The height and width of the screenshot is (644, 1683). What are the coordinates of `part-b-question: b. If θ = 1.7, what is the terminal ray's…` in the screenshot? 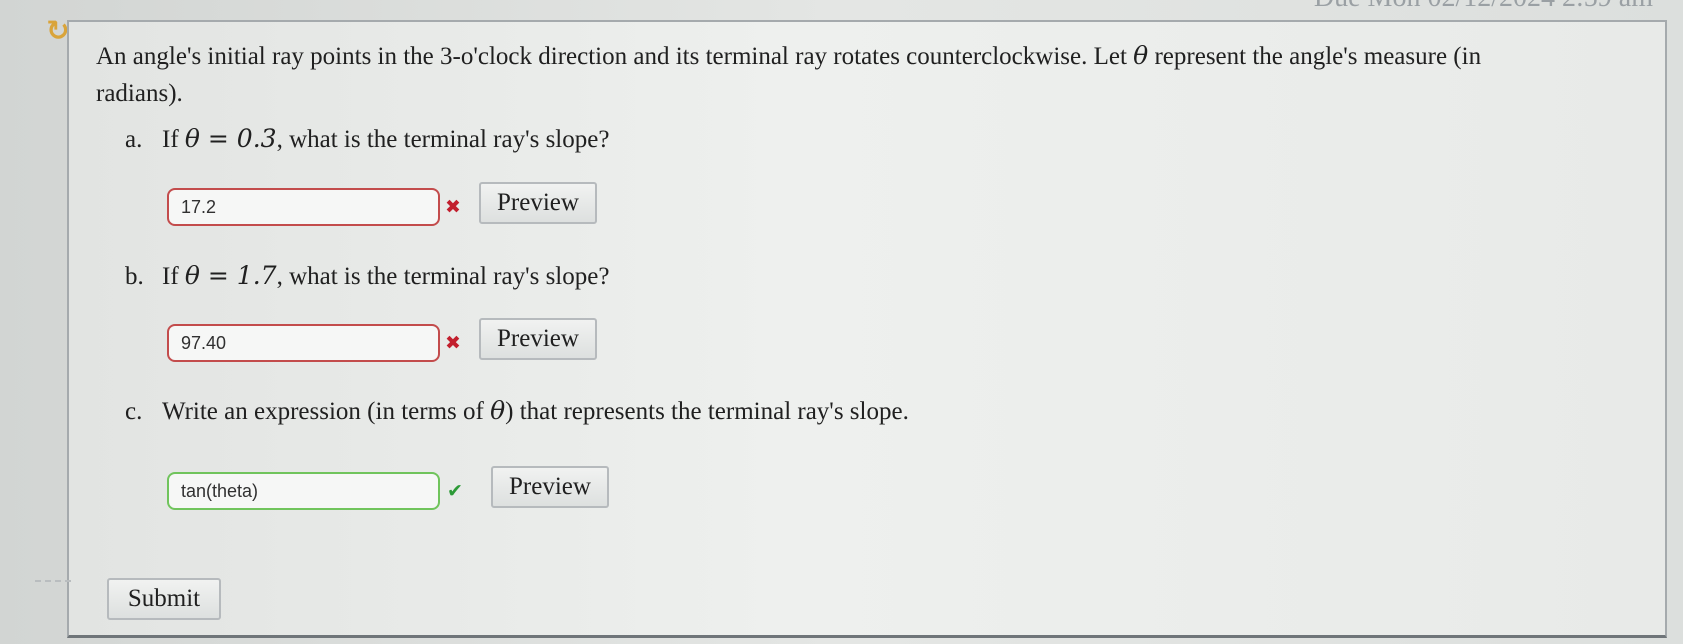 It's located at (367, 276).